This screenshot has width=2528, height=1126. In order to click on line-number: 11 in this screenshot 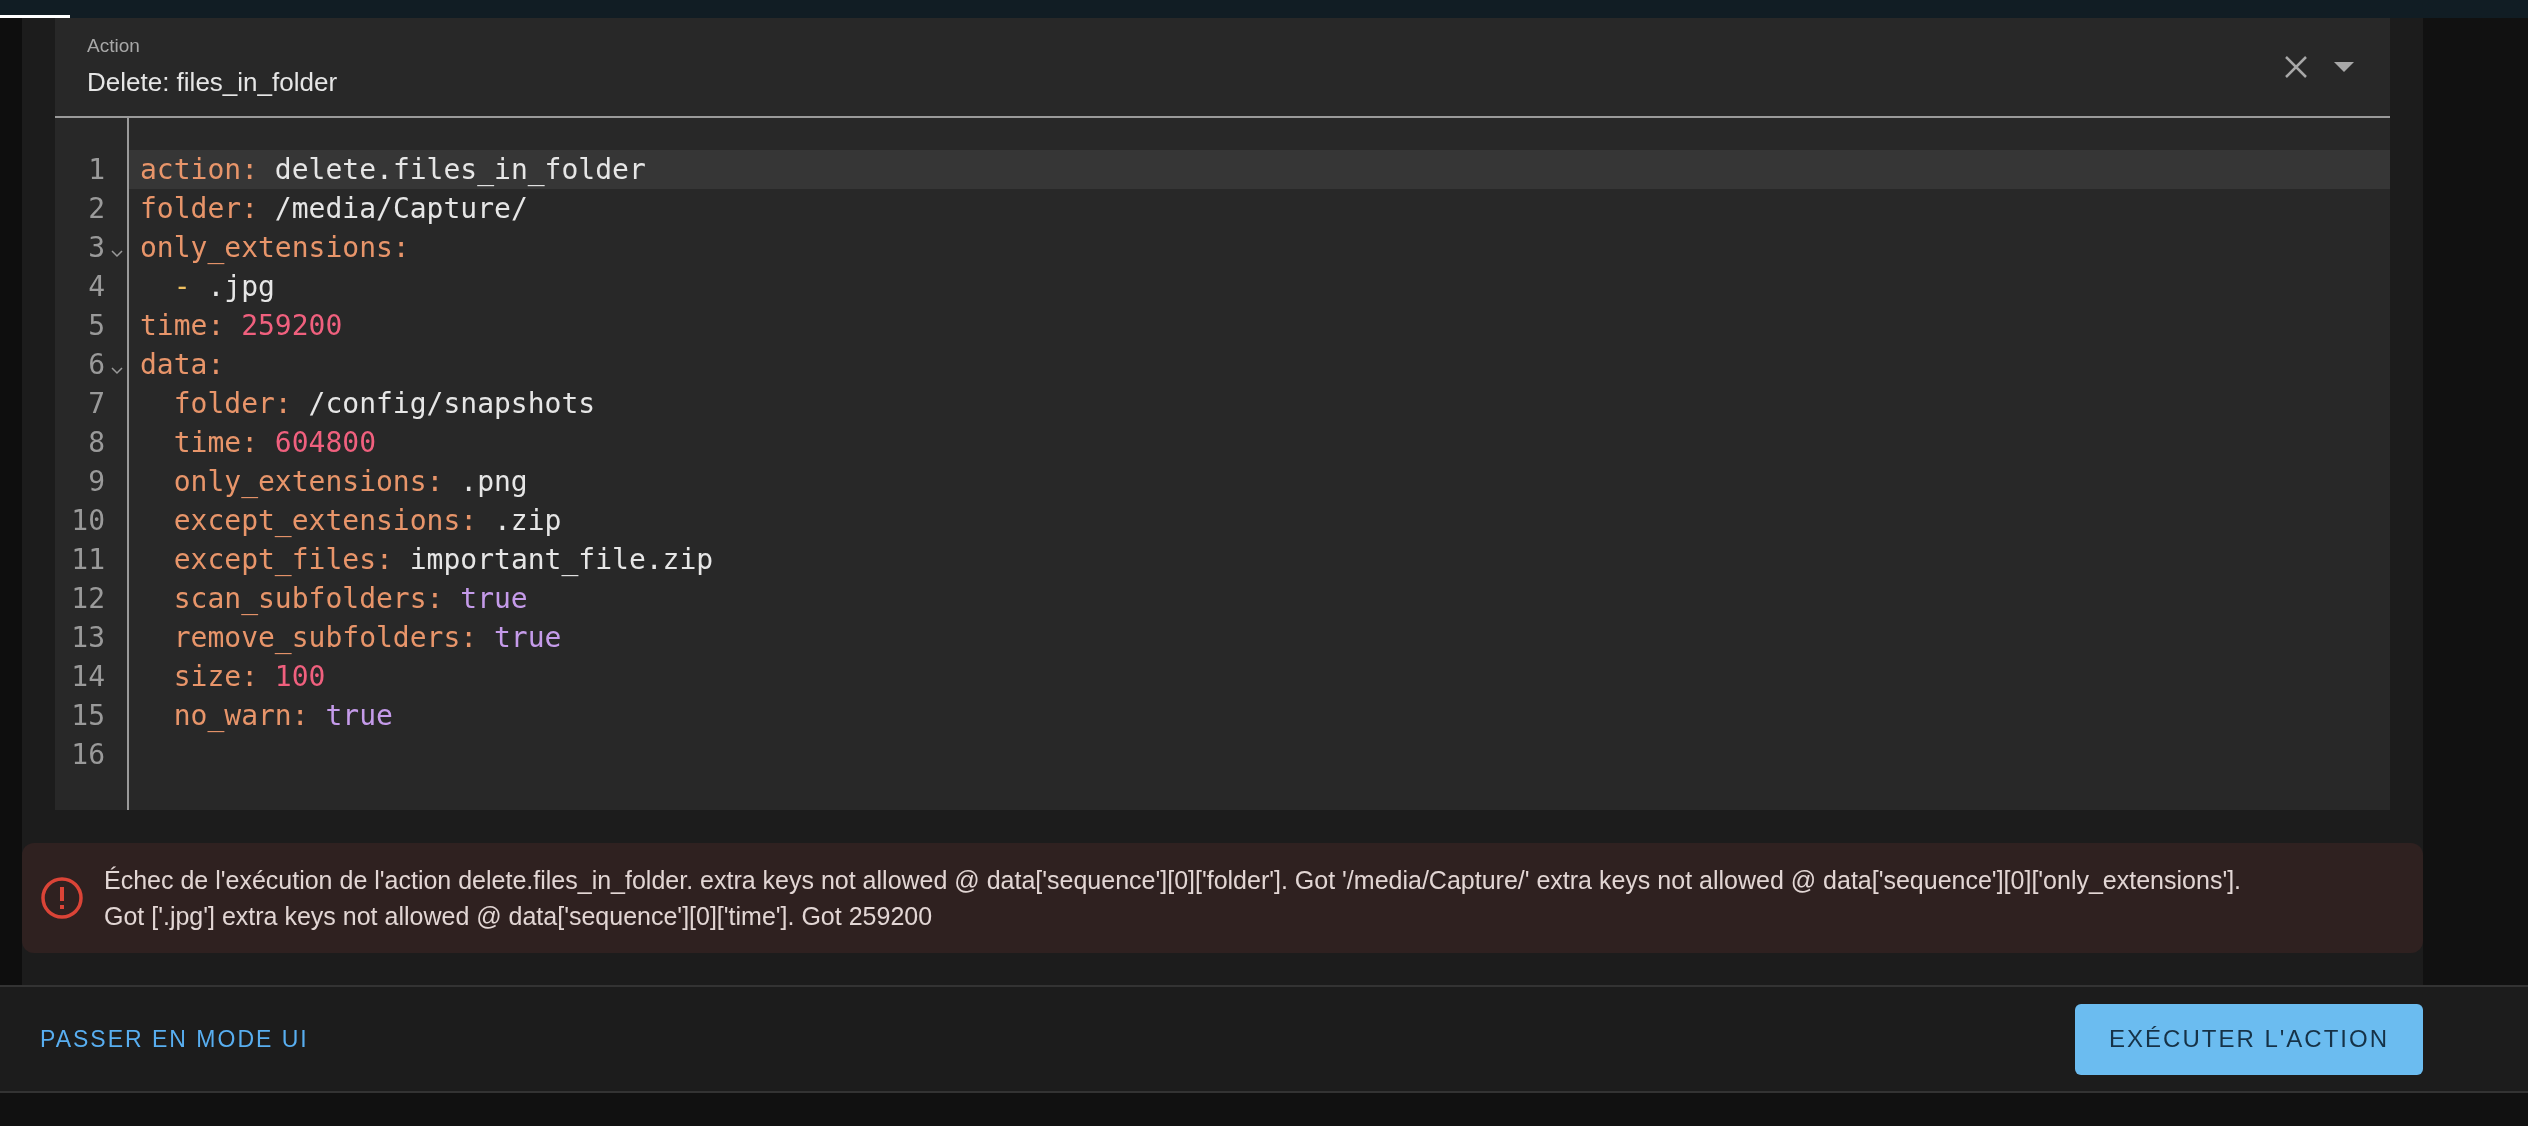, I will do `click(88, 559)`.